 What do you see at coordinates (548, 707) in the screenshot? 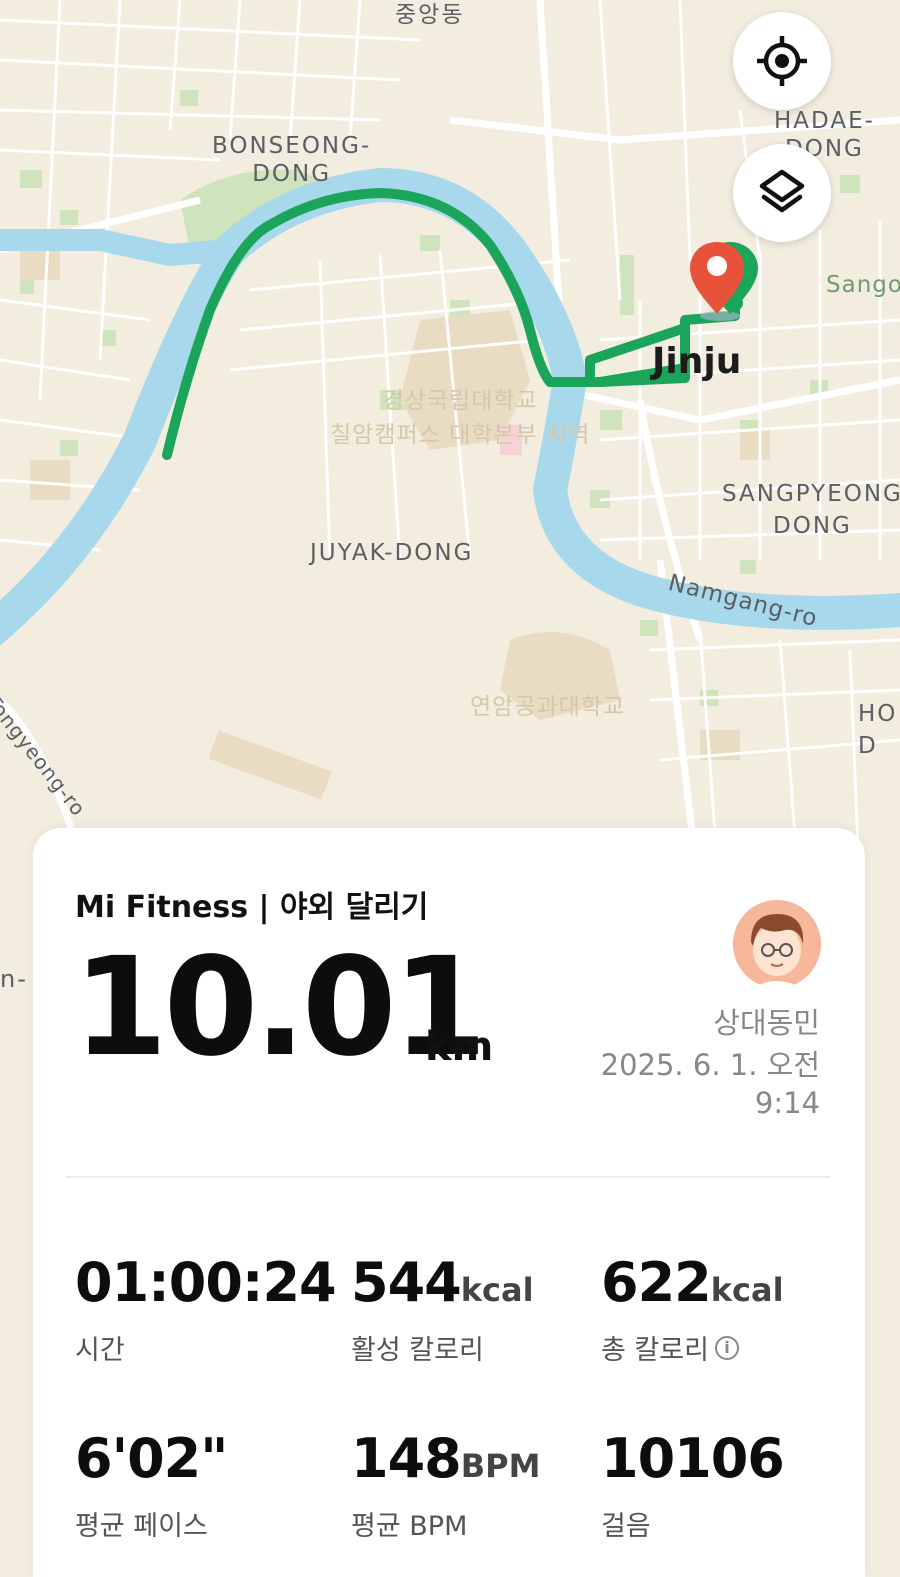
I see `label-university-2: 연암공과대학교` at bounding box center [548, 707].